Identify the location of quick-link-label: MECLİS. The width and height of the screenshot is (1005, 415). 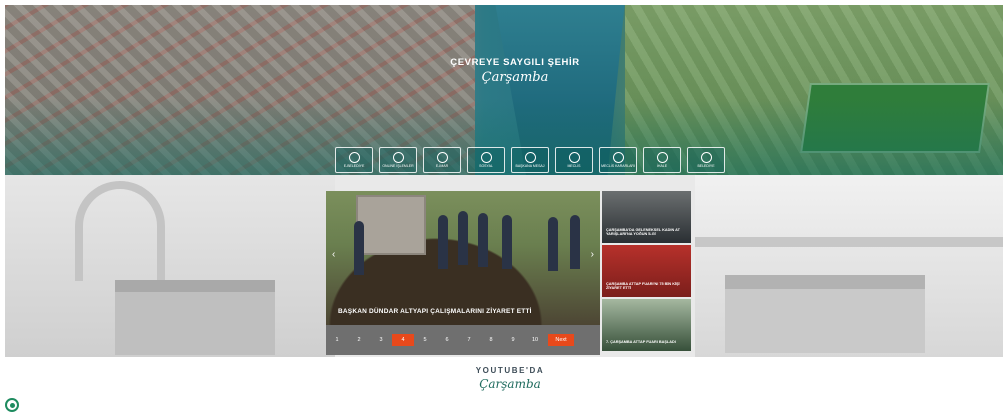
(574, 165).